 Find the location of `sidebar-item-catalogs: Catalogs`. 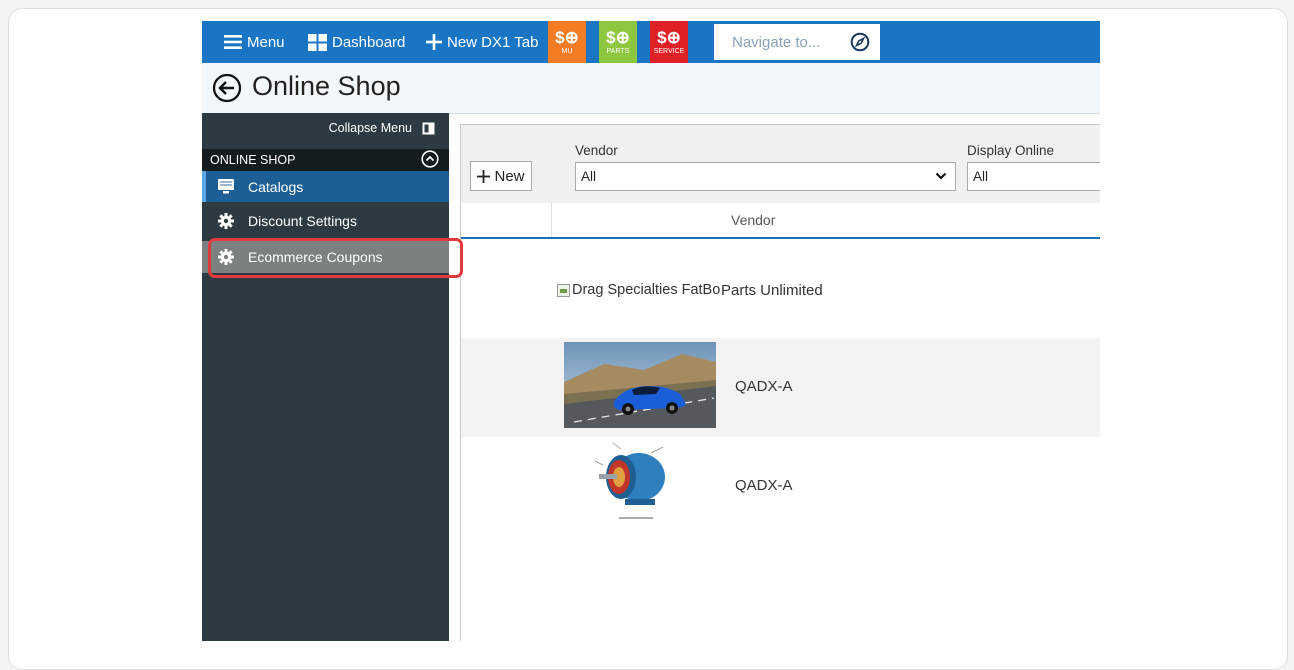

sidebar-item-catalogs: Catalogs is located at coordinates (325, 186).